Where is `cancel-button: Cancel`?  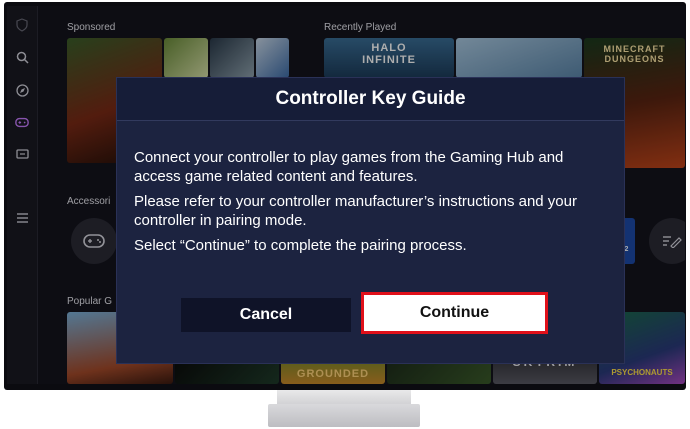
cancel-button: Cancel is located at coordinates (266, 315).